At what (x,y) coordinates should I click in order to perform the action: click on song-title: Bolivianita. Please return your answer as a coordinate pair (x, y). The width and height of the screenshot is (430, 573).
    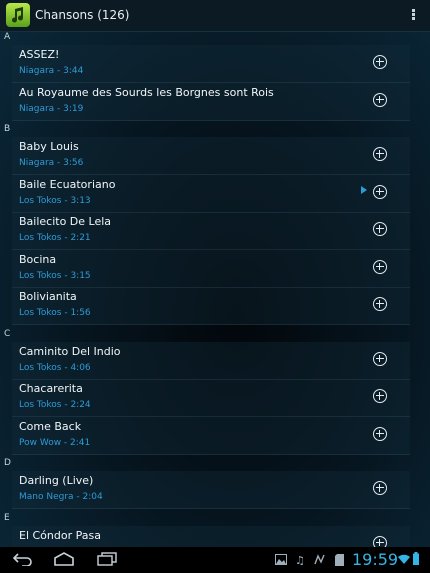
    Looking at the image, I should click on (48, 296).